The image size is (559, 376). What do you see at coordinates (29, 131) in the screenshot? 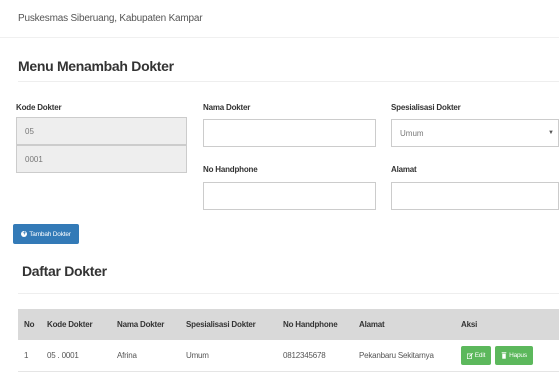
I see `kode-prefix-value: 05` at bounding box center [29, 131].